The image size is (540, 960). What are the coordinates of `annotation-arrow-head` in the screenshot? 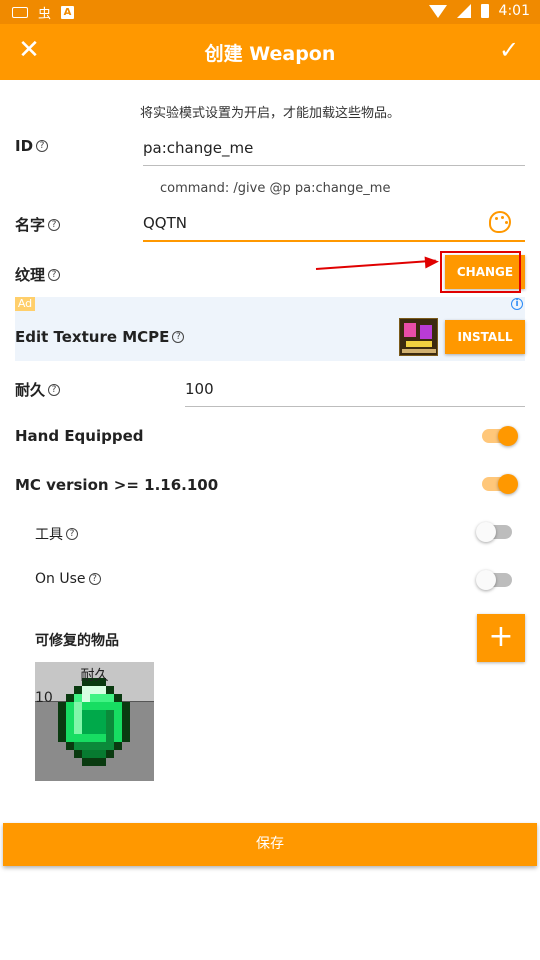 It's located at (432, 262).